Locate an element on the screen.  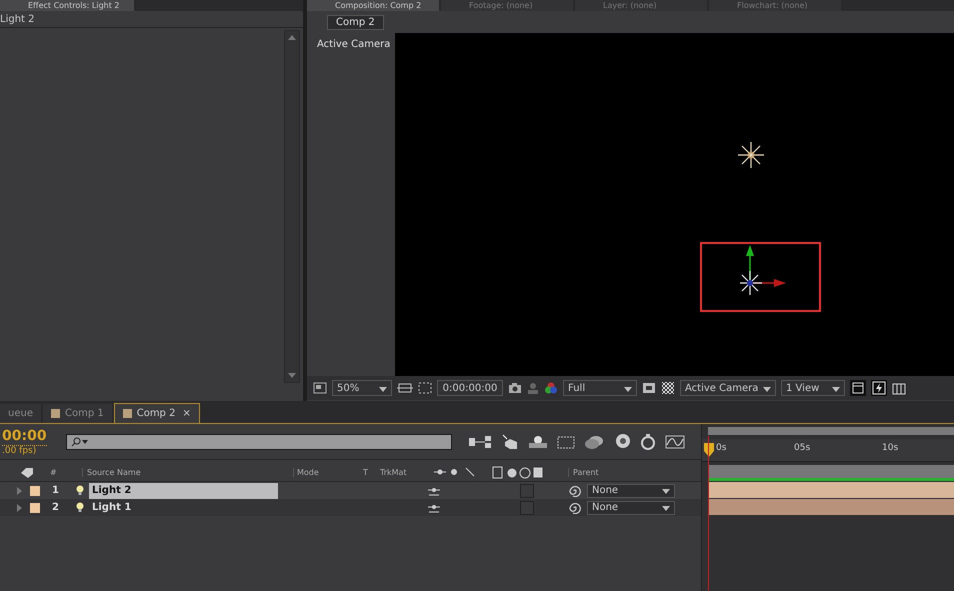
zoom-dropdown: 50% is located at coordinates (362, 388).